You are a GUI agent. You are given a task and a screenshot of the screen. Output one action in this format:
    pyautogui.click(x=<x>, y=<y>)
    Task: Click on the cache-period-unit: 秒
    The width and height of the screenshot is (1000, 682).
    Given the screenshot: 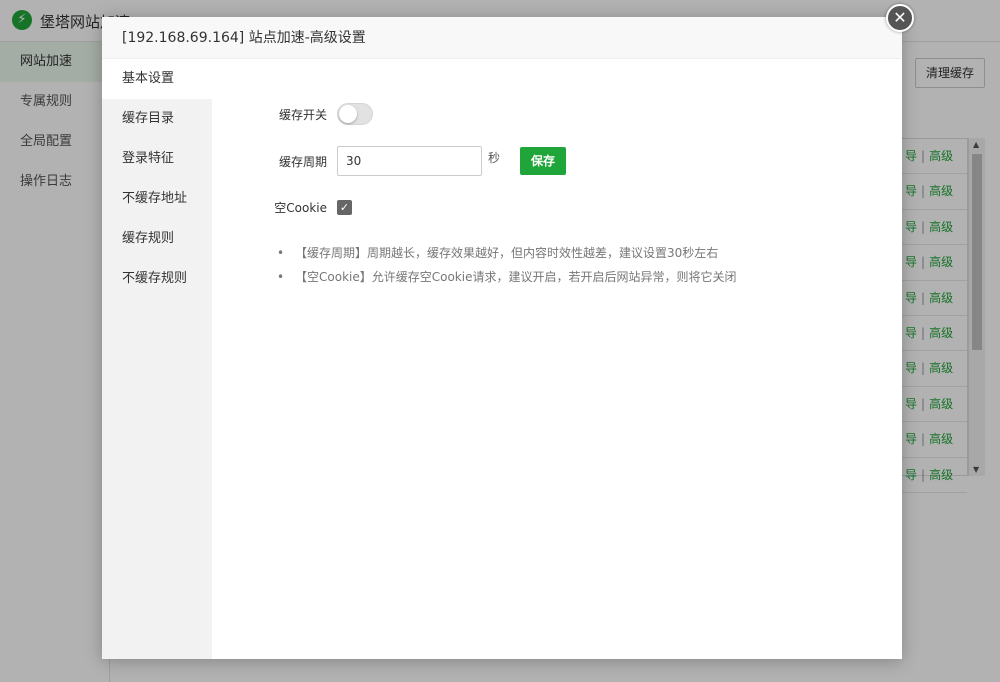 What is the action you would take?
    pyautogui.click(x=494, y=157)
    